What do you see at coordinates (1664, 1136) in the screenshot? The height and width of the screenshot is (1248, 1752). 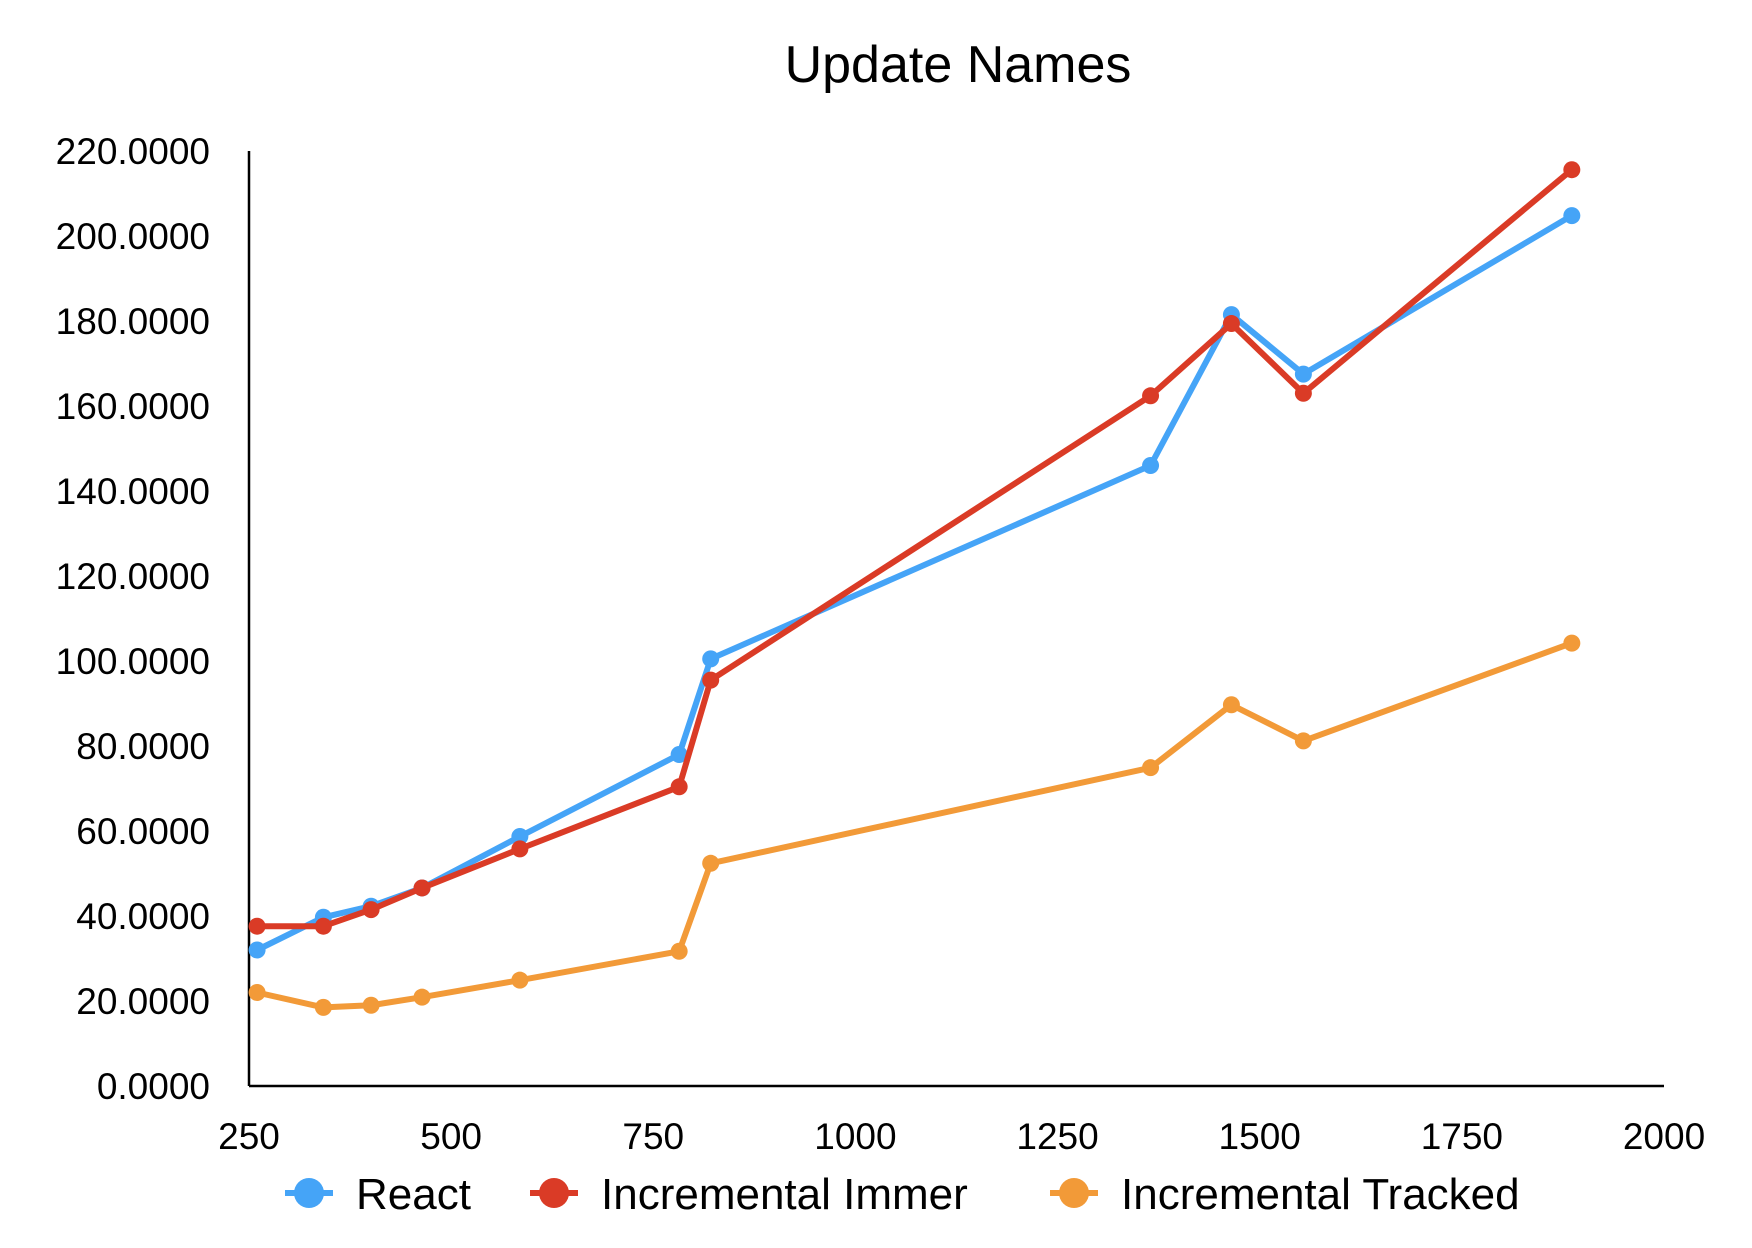 I see `x-tick-label: 2000` at bounding box center [1664, 1136].